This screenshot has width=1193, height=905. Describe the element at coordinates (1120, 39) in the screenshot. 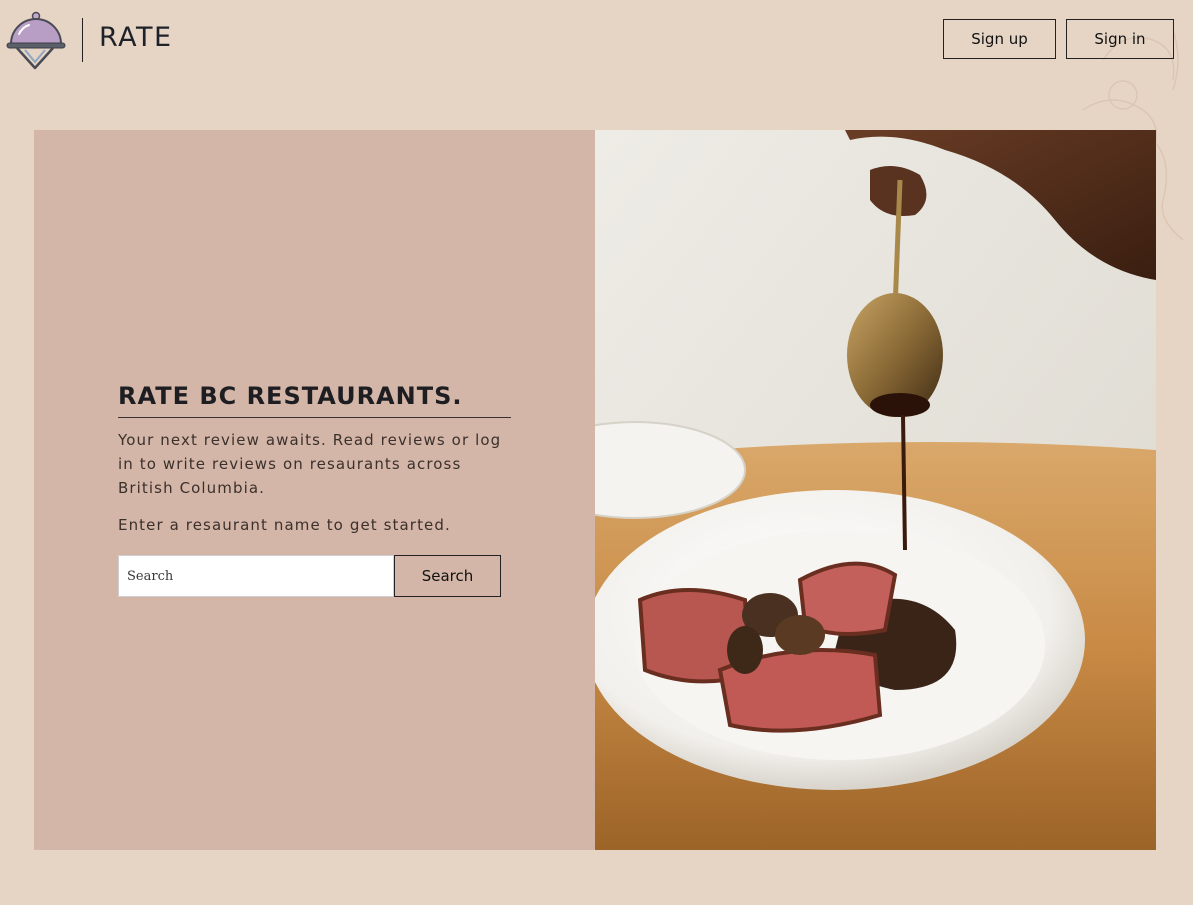

I see `sign-in-button: Sign in` at that location.